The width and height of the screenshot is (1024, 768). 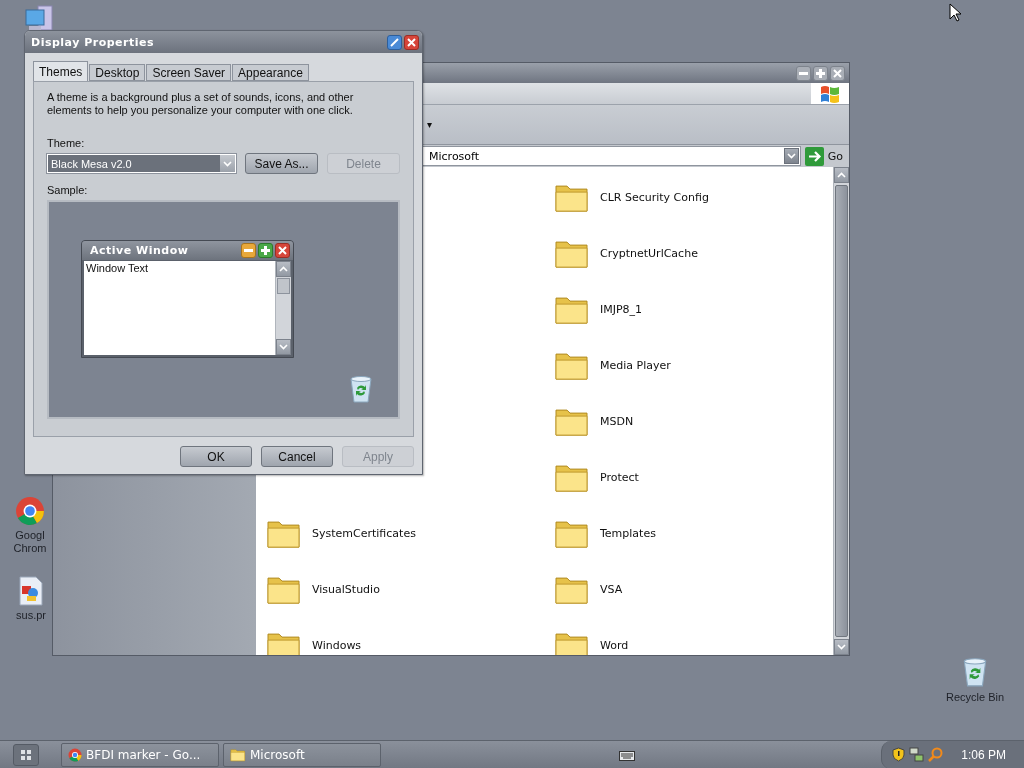 What do you see at coordinates (823, 156) in the screenshot?
I see `go-button: Go` at bounding box center [823, 156].